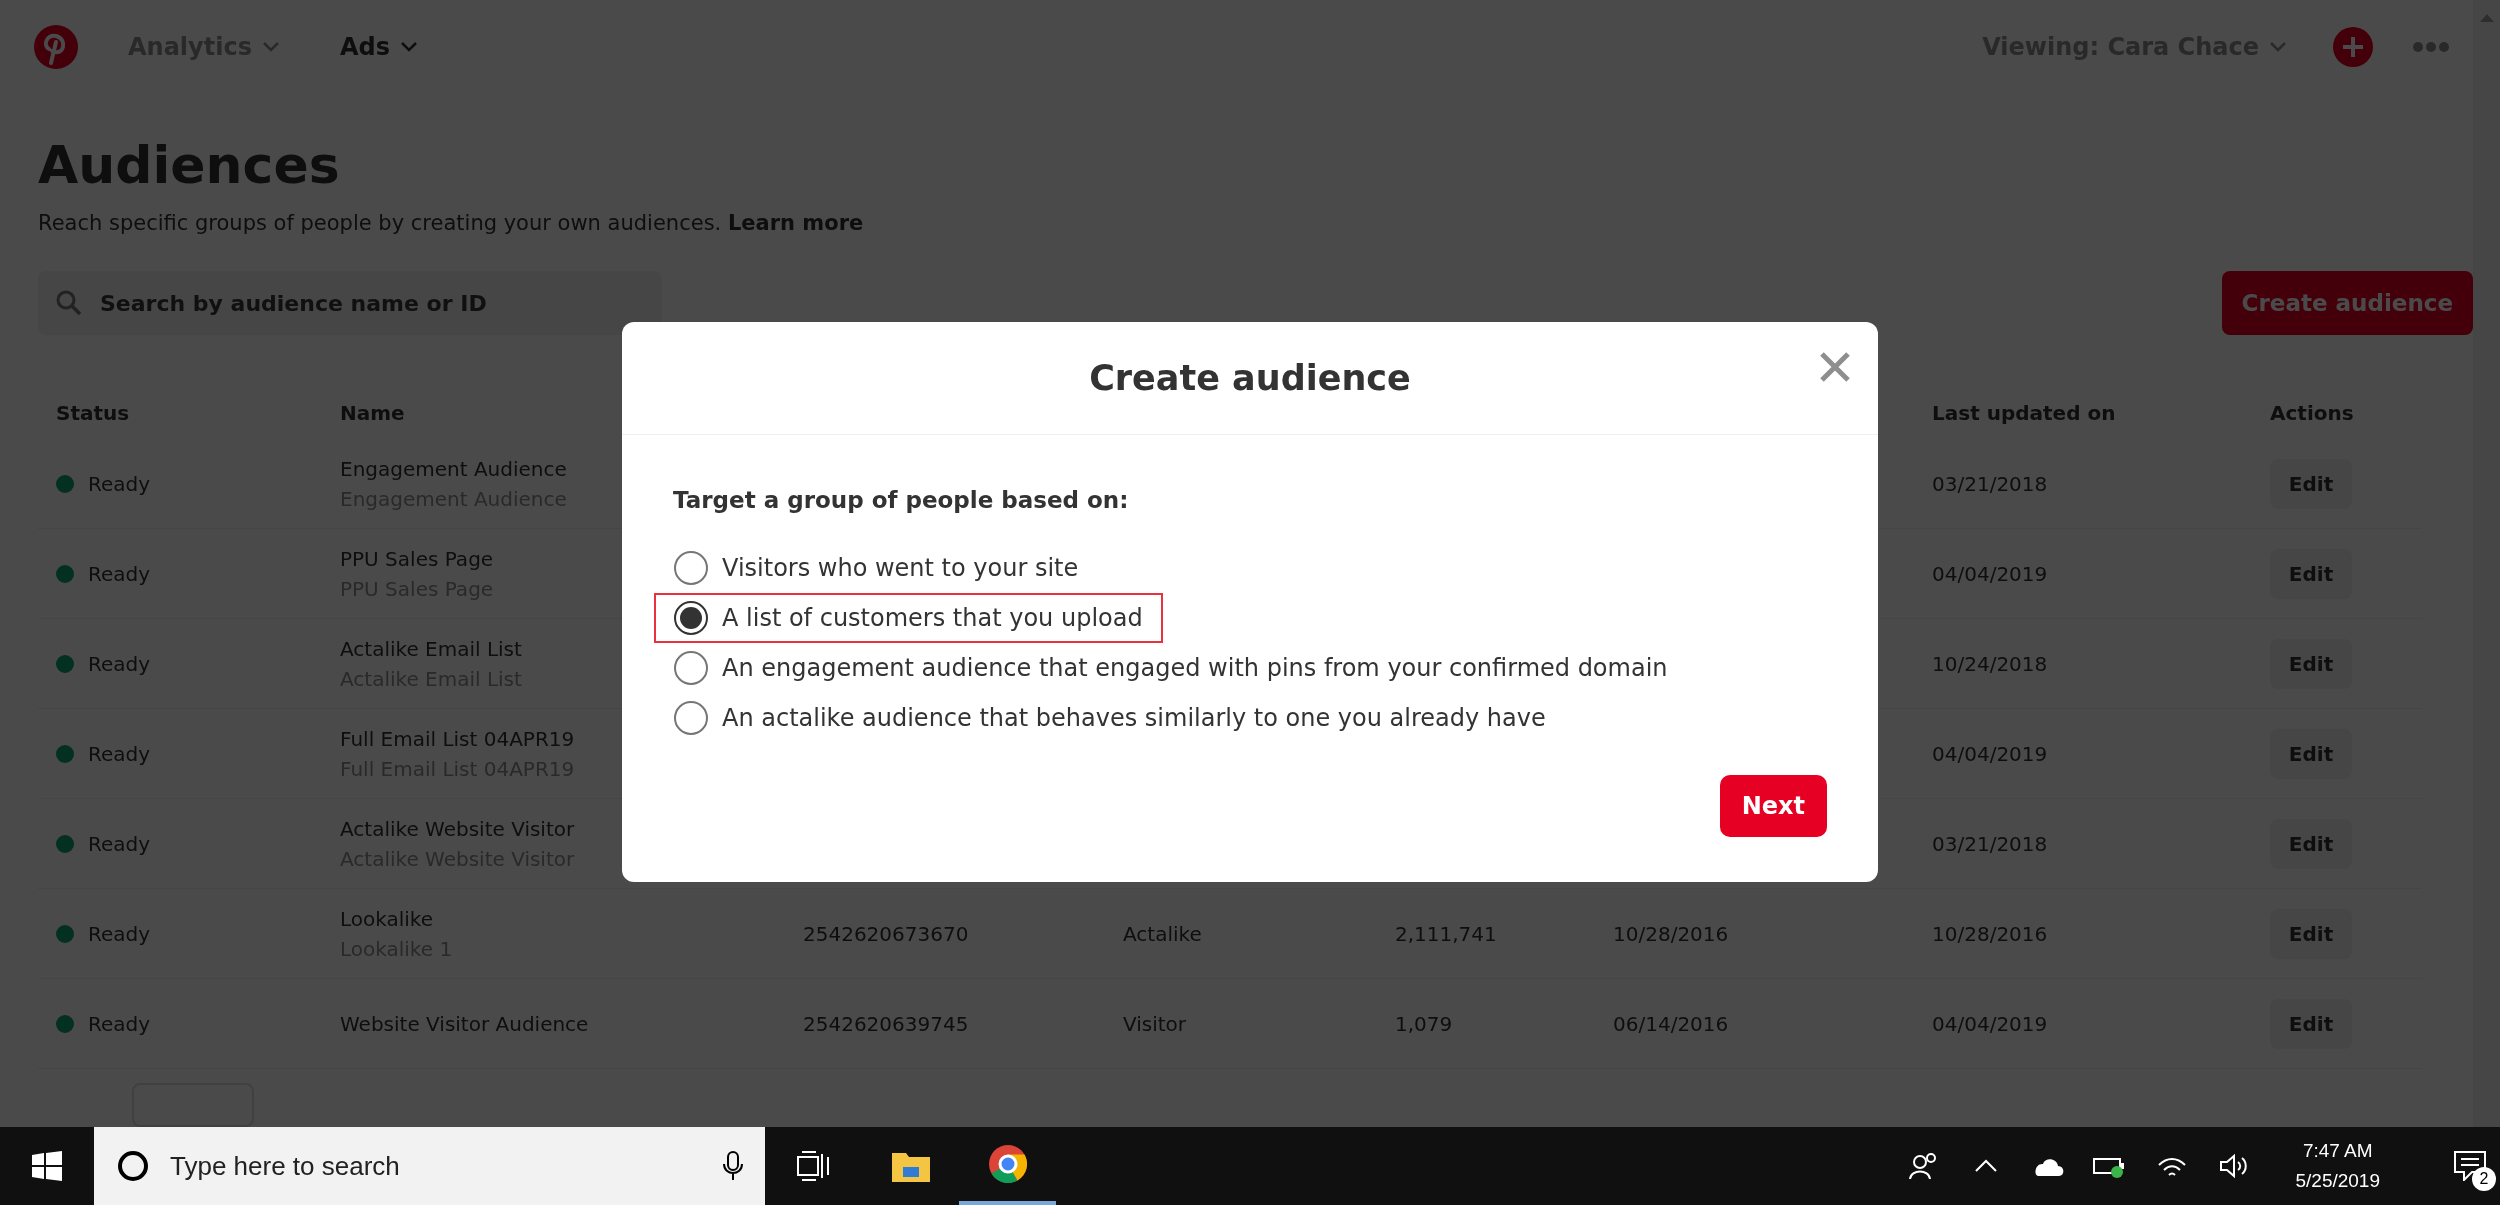 The width and height of the screenshot is (2500, 1205). What do you see at coordinates (886, 1023) in the screenshot?
I see `table-cell-text: 2542620639745` at bounding box center [886, 1023].